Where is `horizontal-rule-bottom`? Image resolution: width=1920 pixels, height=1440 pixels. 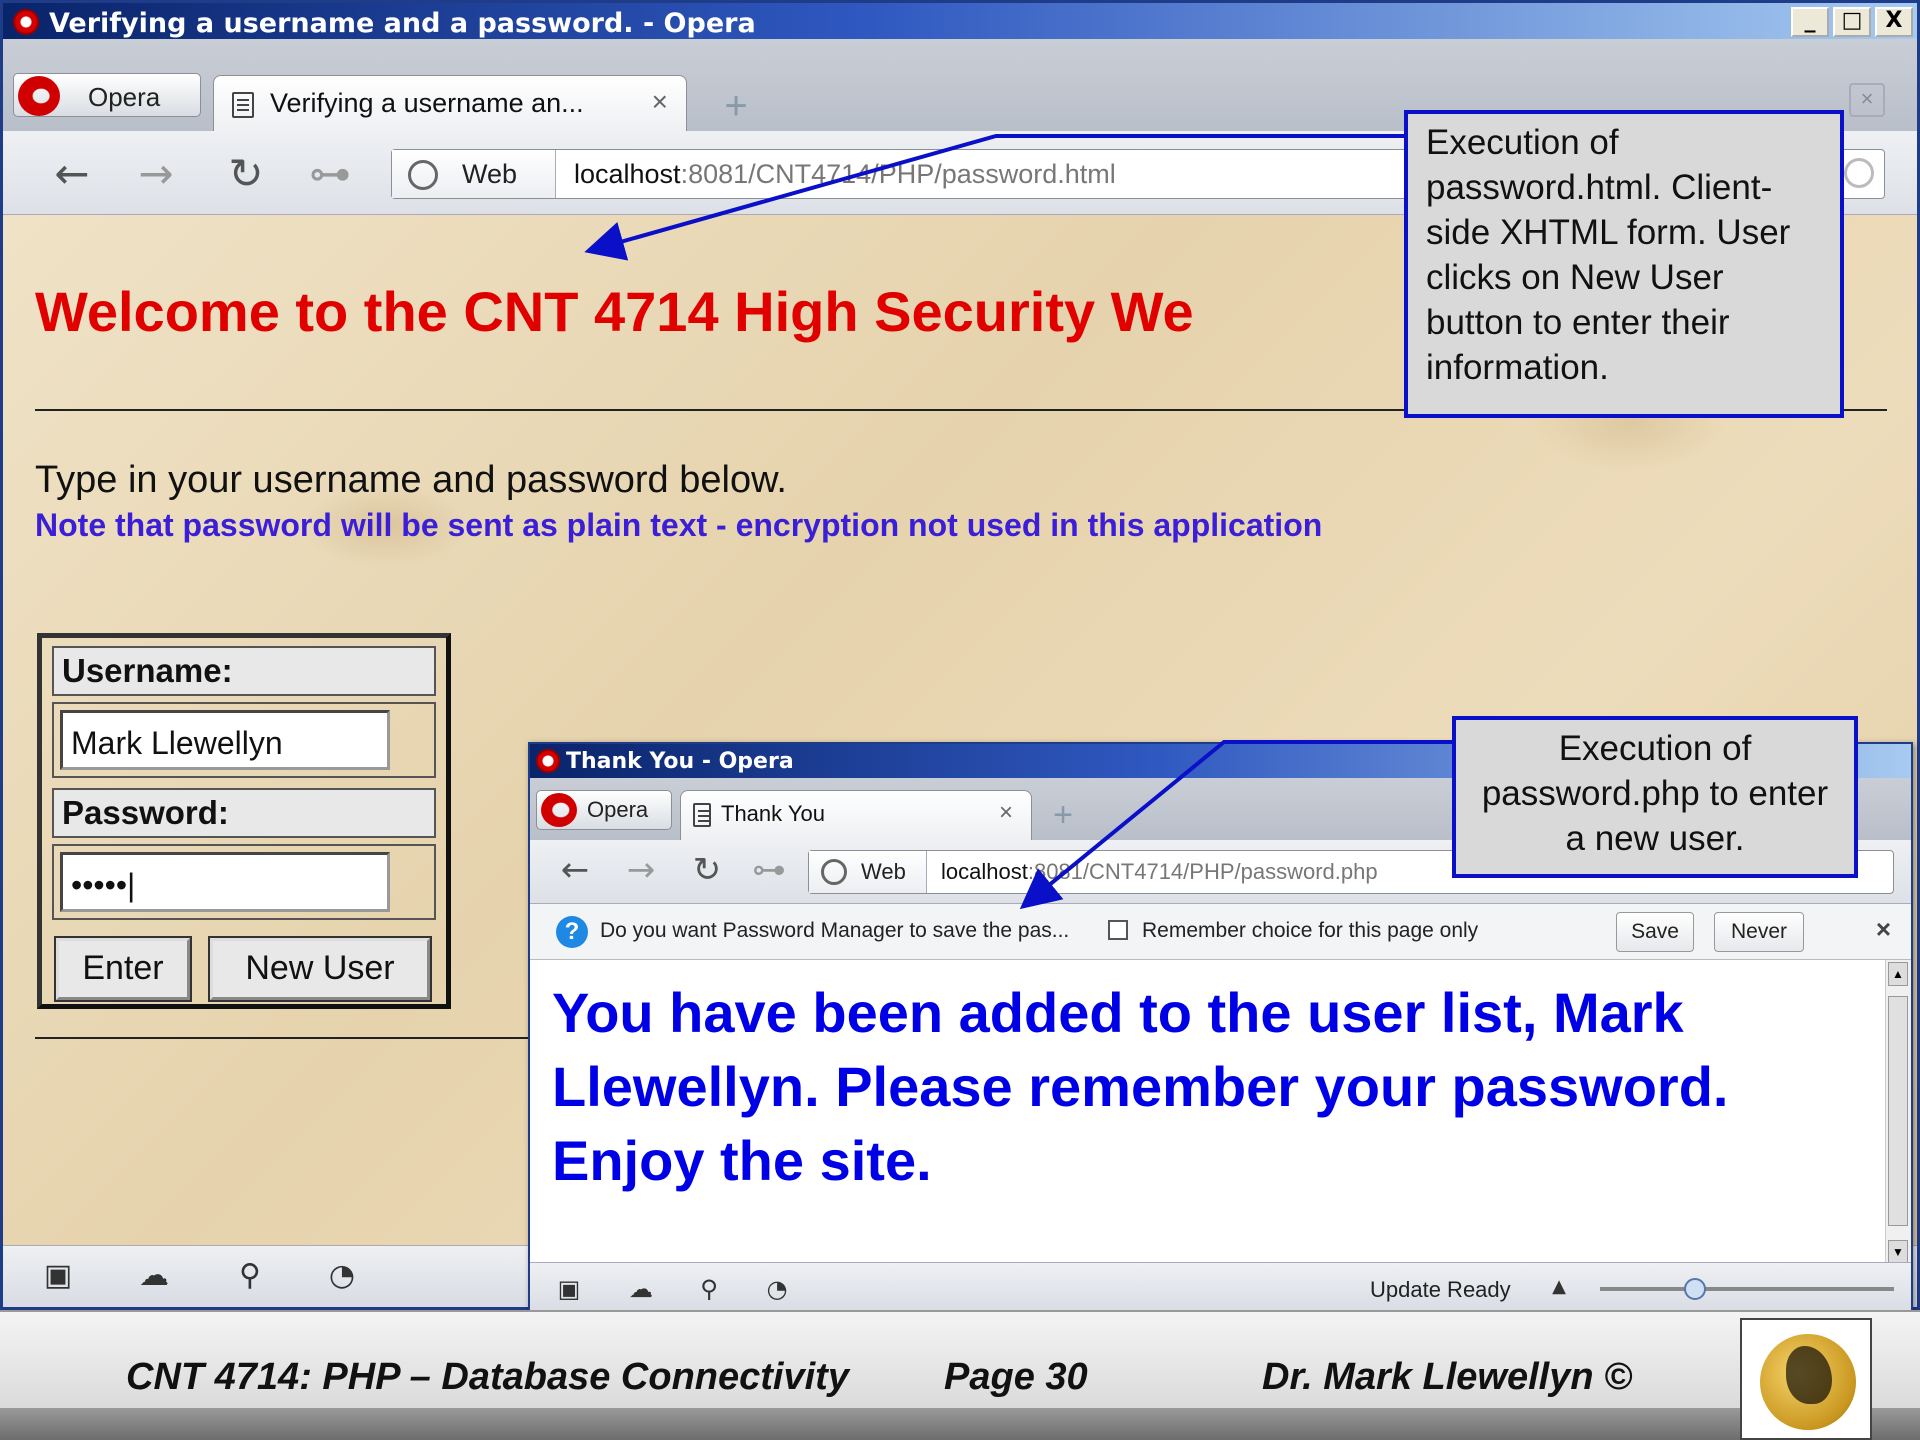 horizontal-rule-bottom is located at coordinates (285, 1038).